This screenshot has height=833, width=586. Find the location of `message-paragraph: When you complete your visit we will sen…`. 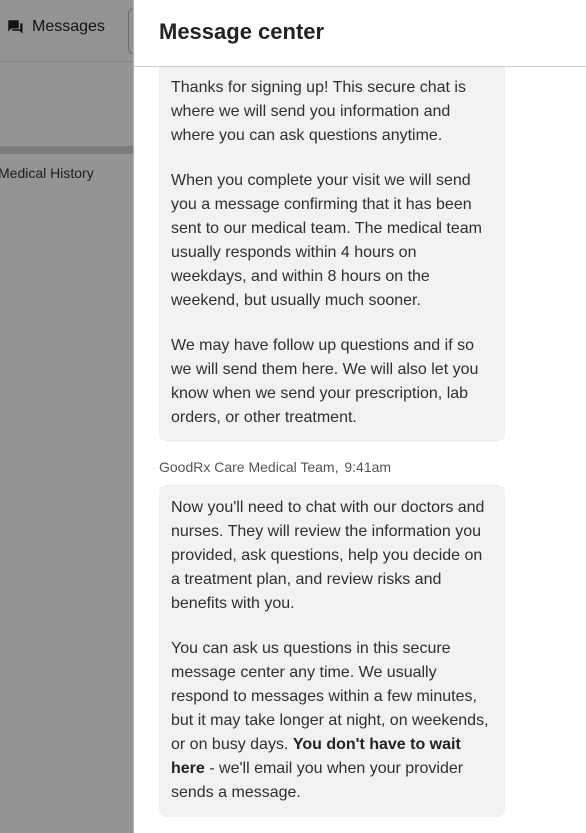

message-paragraph: When you complete your visit we will sen… is located at coordinates (326, 240).